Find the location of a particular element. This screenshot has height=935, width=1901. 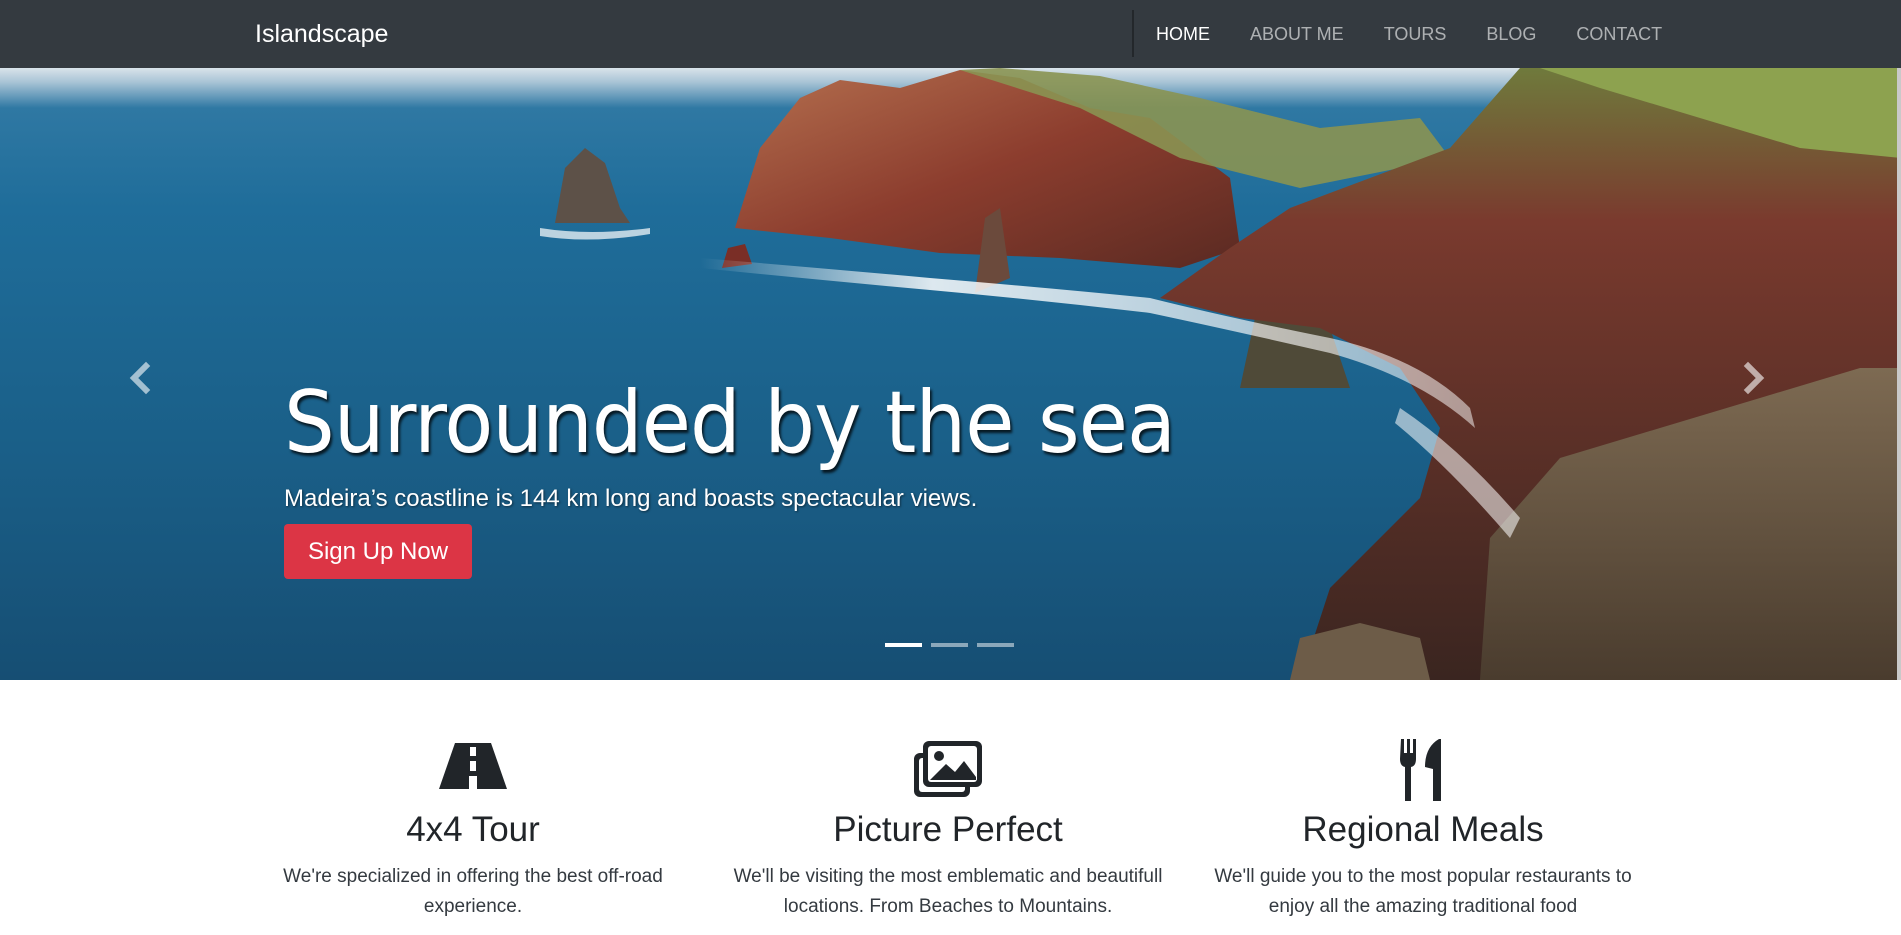

nav-divider is located at coordinates (1133, 33).